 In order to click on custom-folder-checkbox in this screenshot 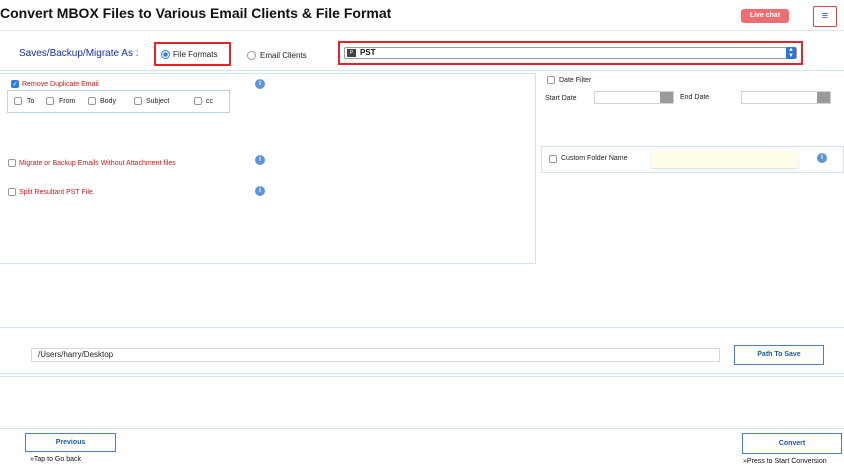, I will do `click(553, 159)`.